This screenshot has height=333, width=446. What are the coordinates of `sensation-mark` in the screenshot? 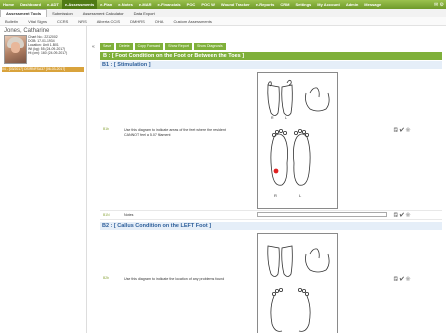 It's located at (276, 171).